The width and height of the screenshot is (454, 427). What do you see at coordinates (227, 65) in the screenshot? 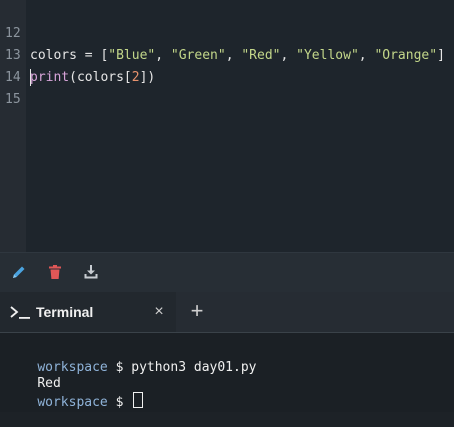
I see `code-line: 14` at bounding box center [227, 65].